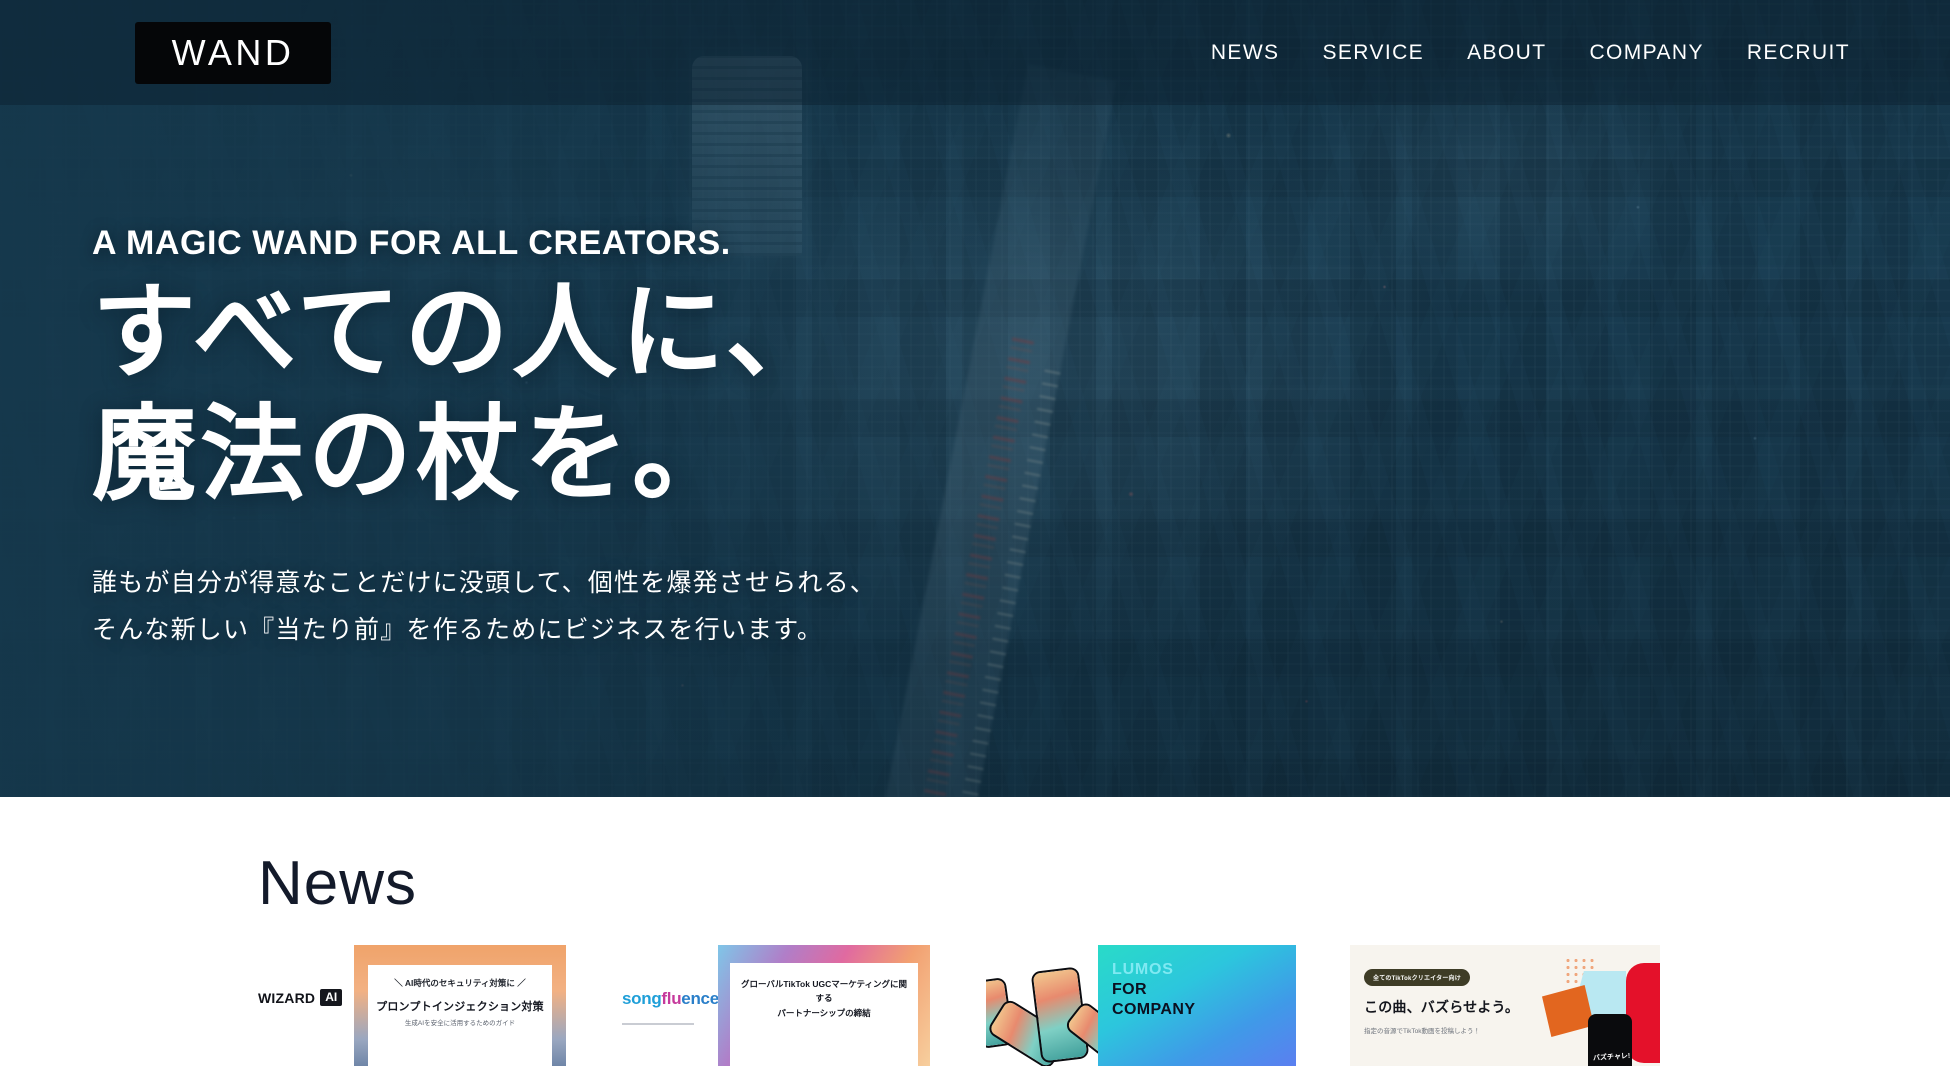 The height and width of the screenshot is (1066, 1950). What do you see at coordinates (484, 394) in the screenshot?
I see `hero-headline: すべての人に、 魔法の杖を。` at bounding box center [484, 394].